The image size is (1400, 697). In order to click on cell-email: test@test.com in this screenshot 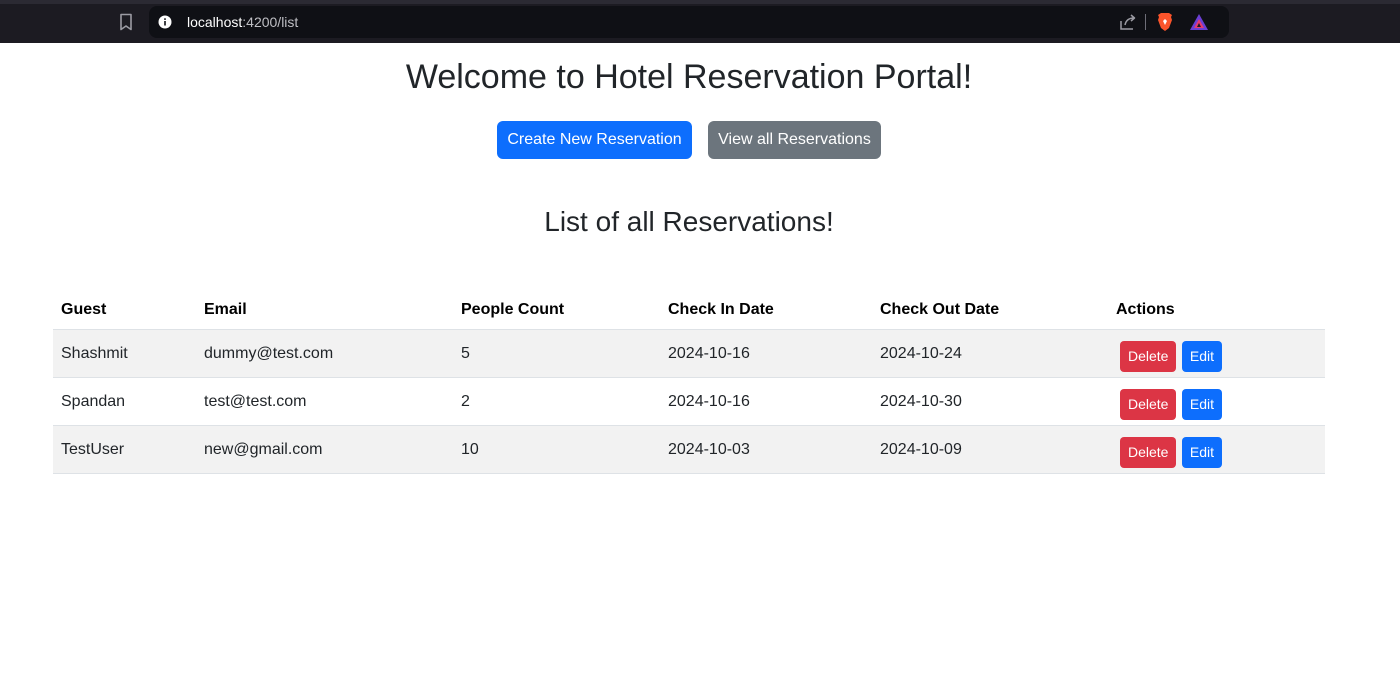, I will do `click(324, 401)`.